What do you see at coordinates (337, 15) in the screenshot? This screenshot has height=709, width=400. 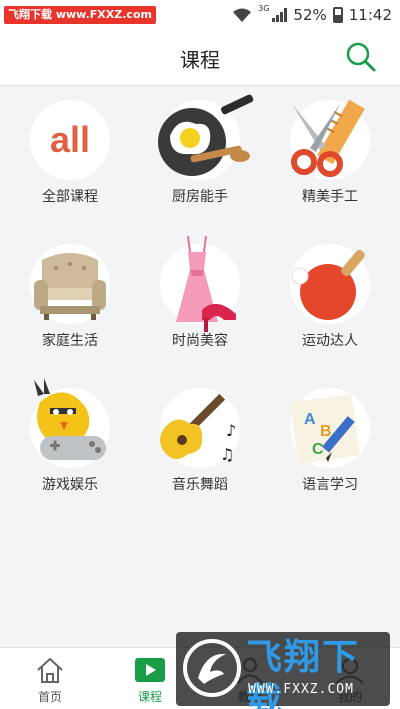 I see `battery-icon` at bounding box center [337, 15].